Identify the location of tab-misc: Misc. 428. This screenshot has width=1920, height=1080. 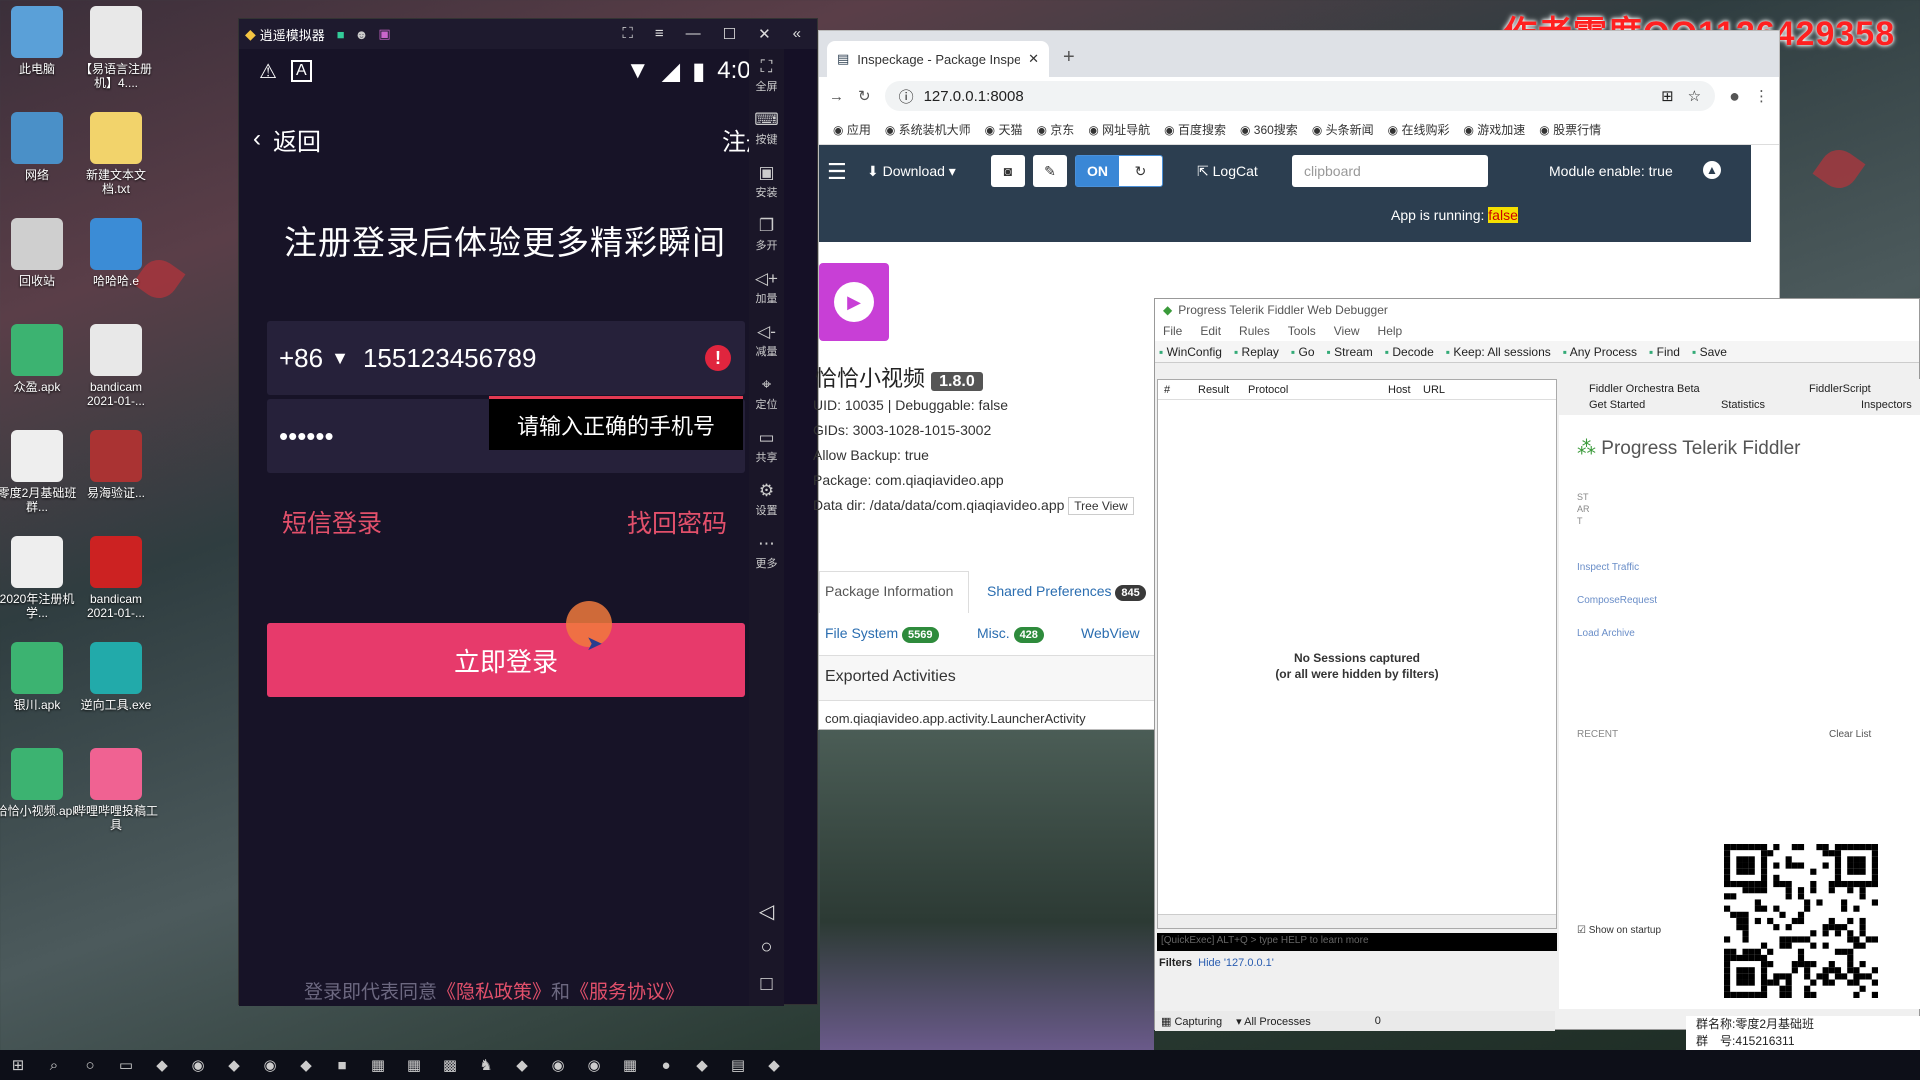
(1010, 634).